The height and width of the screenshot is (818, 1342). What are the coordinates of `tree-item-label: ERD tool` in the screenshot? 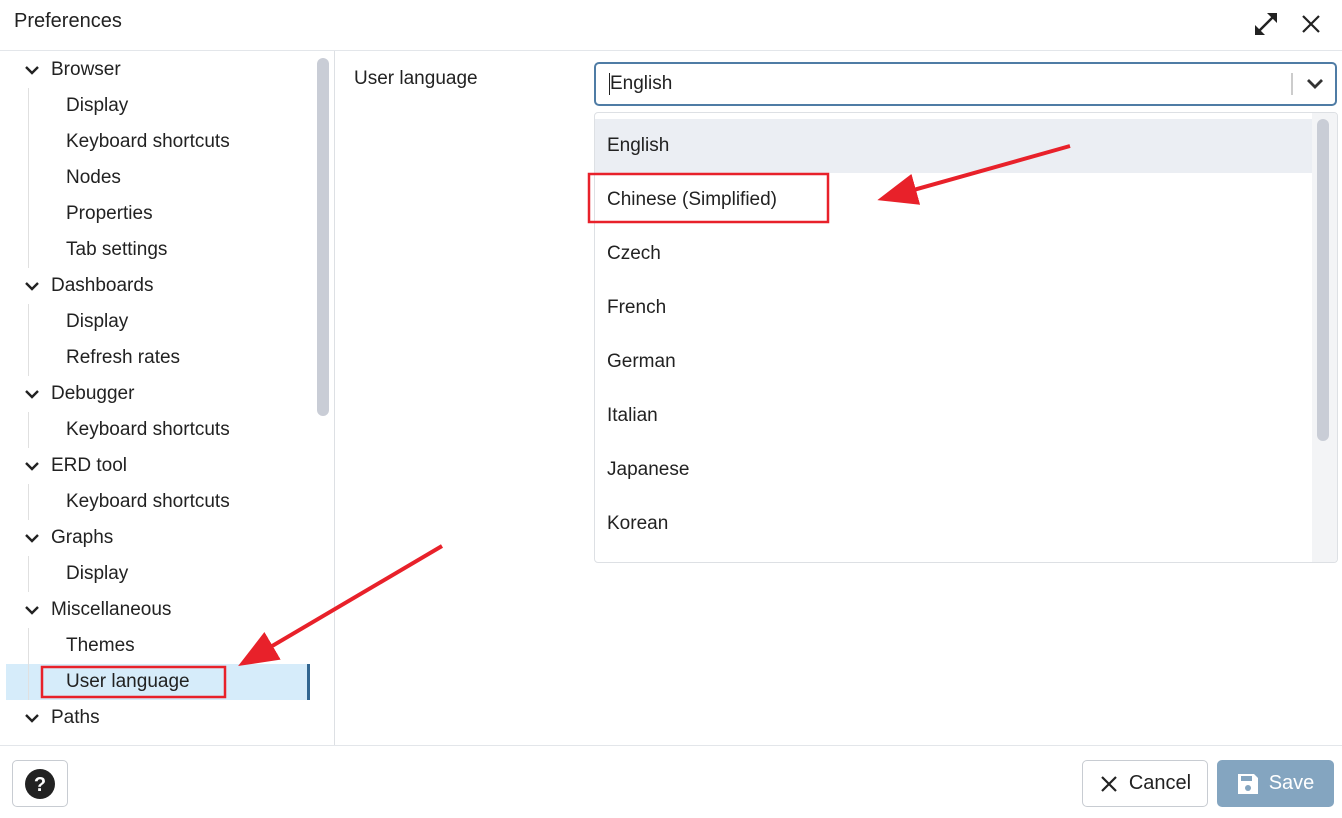 It's located at (89, 465).